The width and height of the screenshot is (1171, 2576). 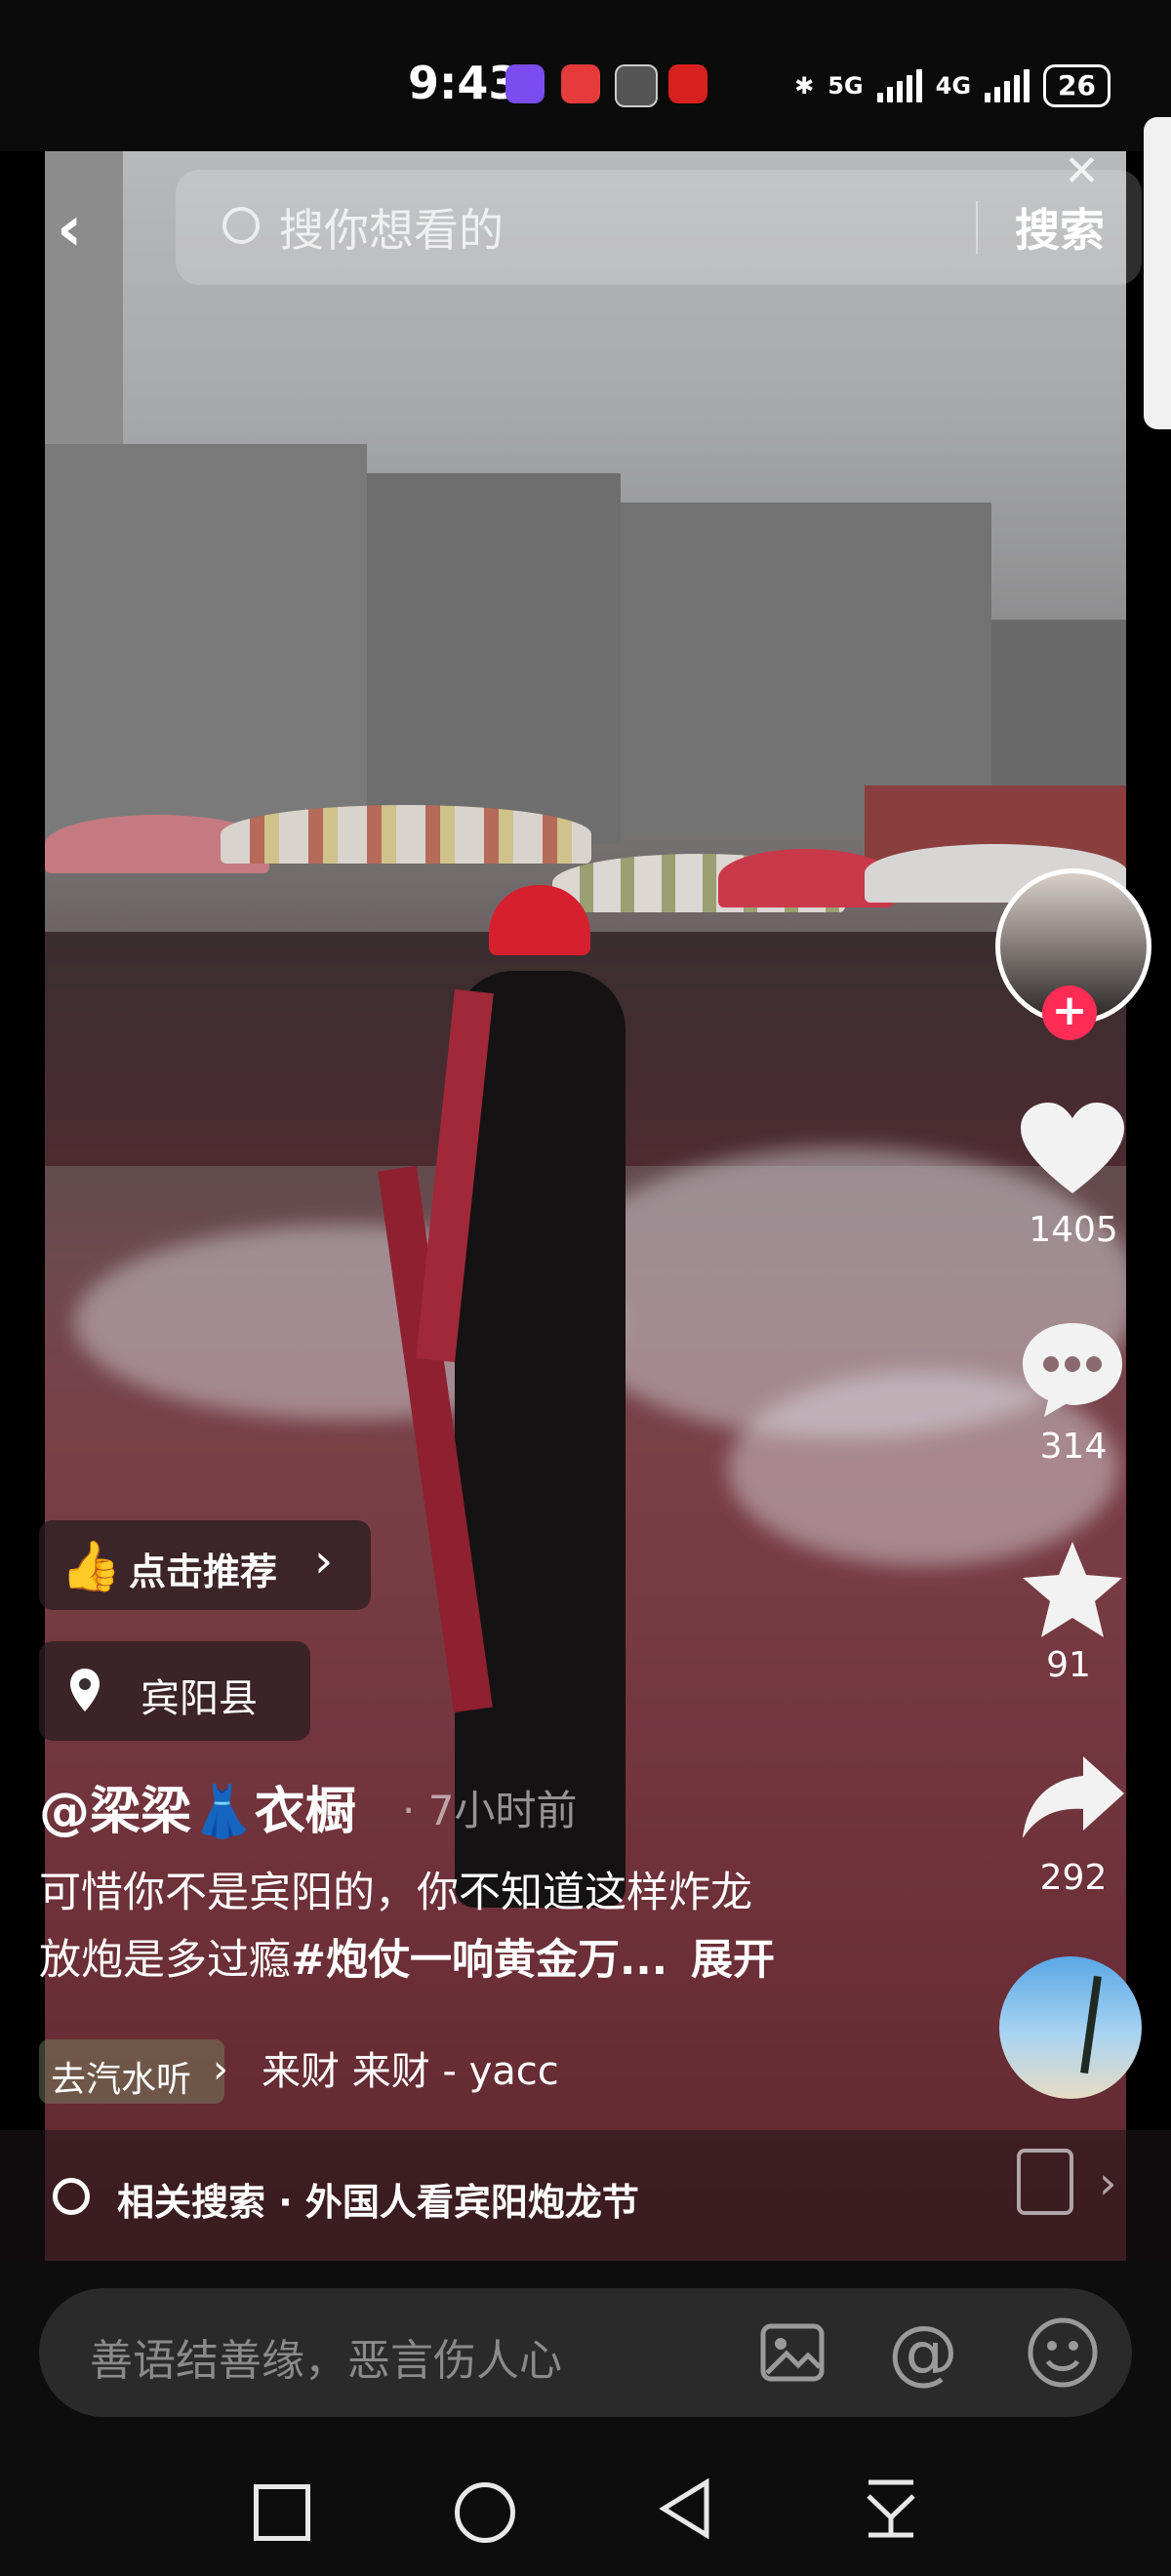 What do you see at coordinates (490, 1810) in the screenshot?
I see `post-time: · 7小时前` at bounding box center [490, 1810].